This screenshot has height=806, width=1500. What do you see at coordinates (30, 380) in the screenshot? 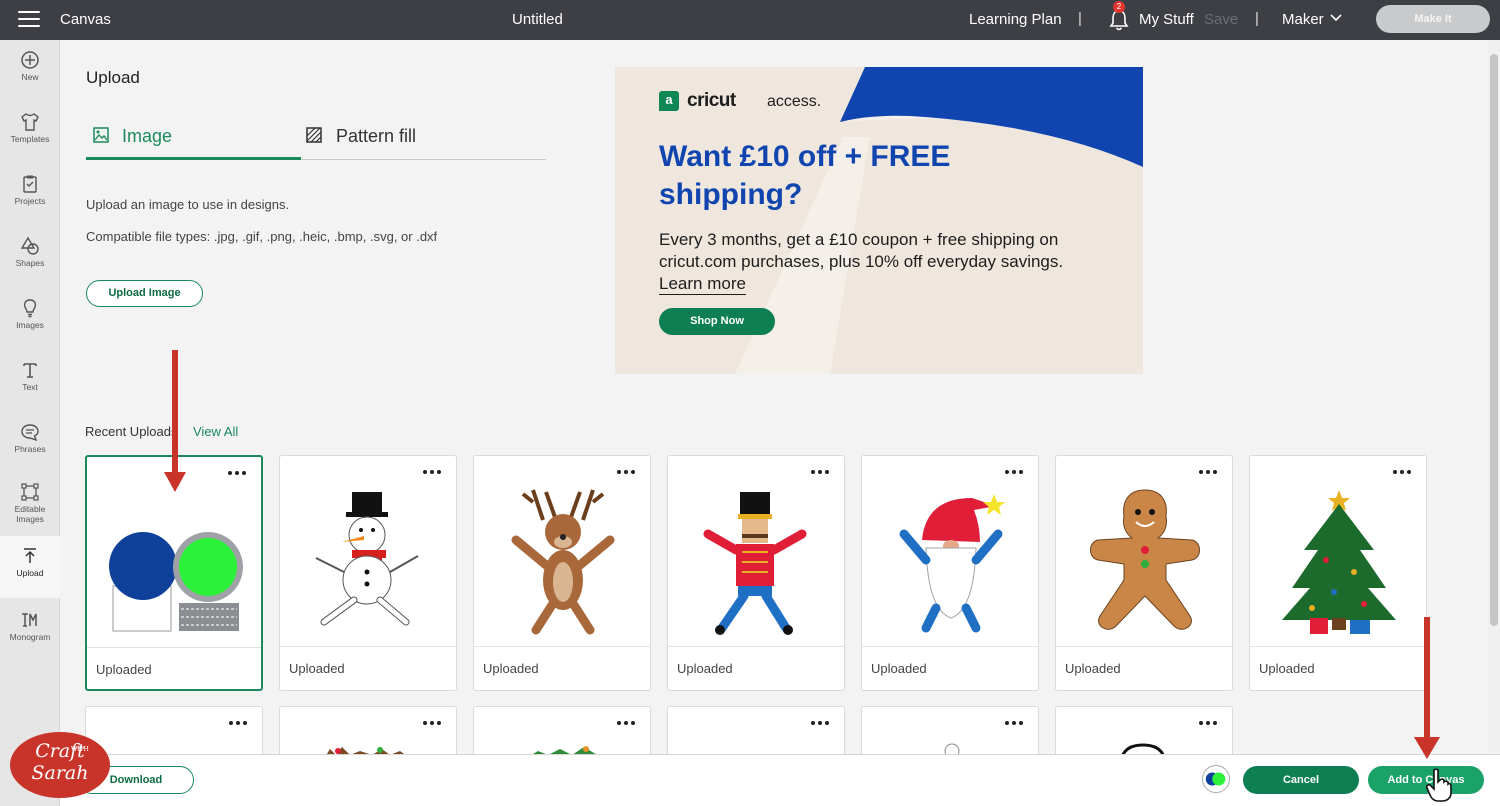
I see `rail-item-text: Text` at bounding box center [30, 380].